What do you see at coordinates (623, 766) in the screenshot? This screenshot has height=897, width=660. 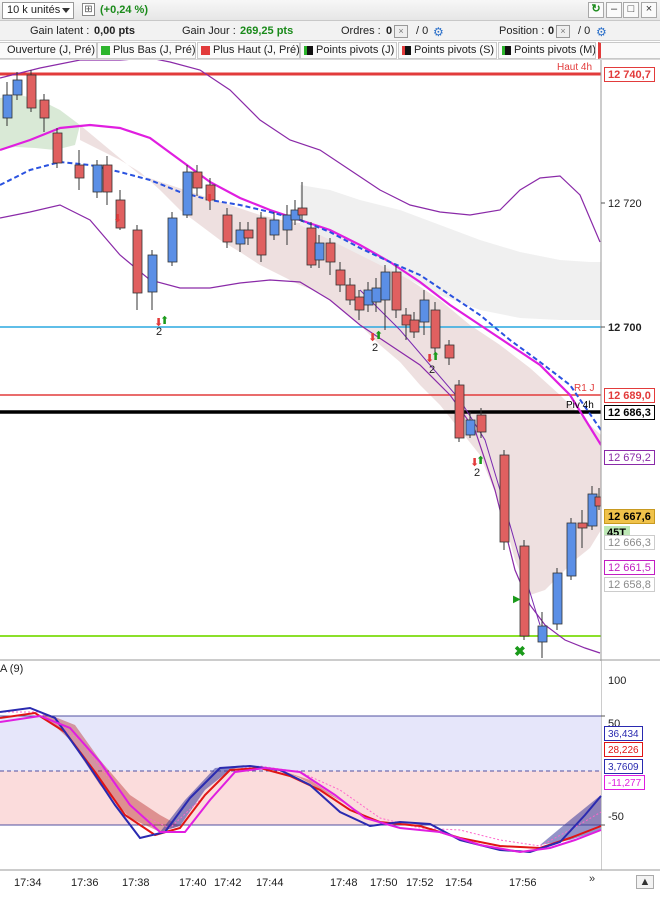 I see `osc-value-blue-2: 3,7609` at bounding box center [623, 766].